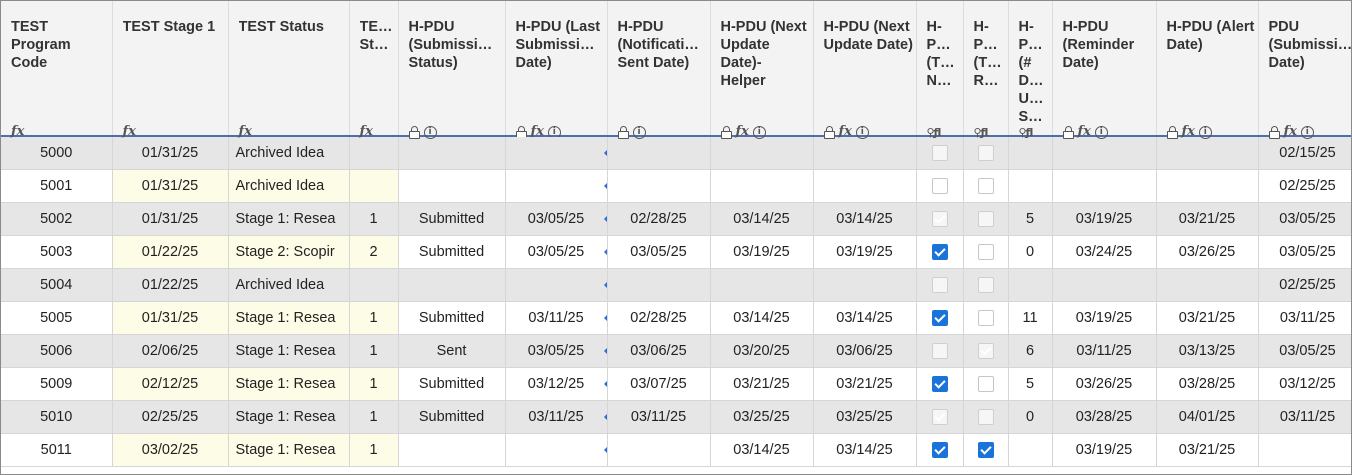 Image resolution: width=1352 pixels, height=475 pixels. What do you see at coordinates (762, 186) in the screenshot?
I see `cell-next-helper` at bounding box center [762, 186].